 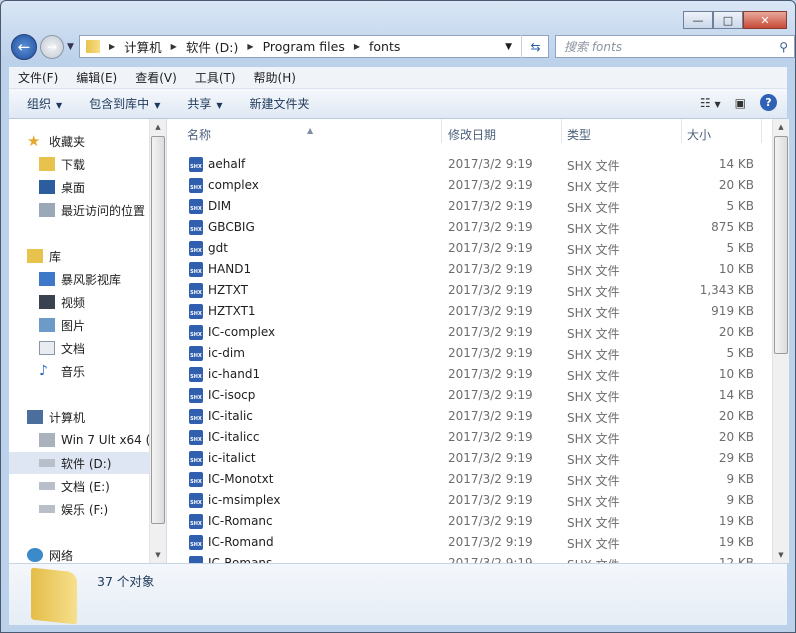 What do you see at coordinates (710, 103) in the screenshot?
I see `view-options-icon: ☷ ▼` at bounding box center [710, 103].